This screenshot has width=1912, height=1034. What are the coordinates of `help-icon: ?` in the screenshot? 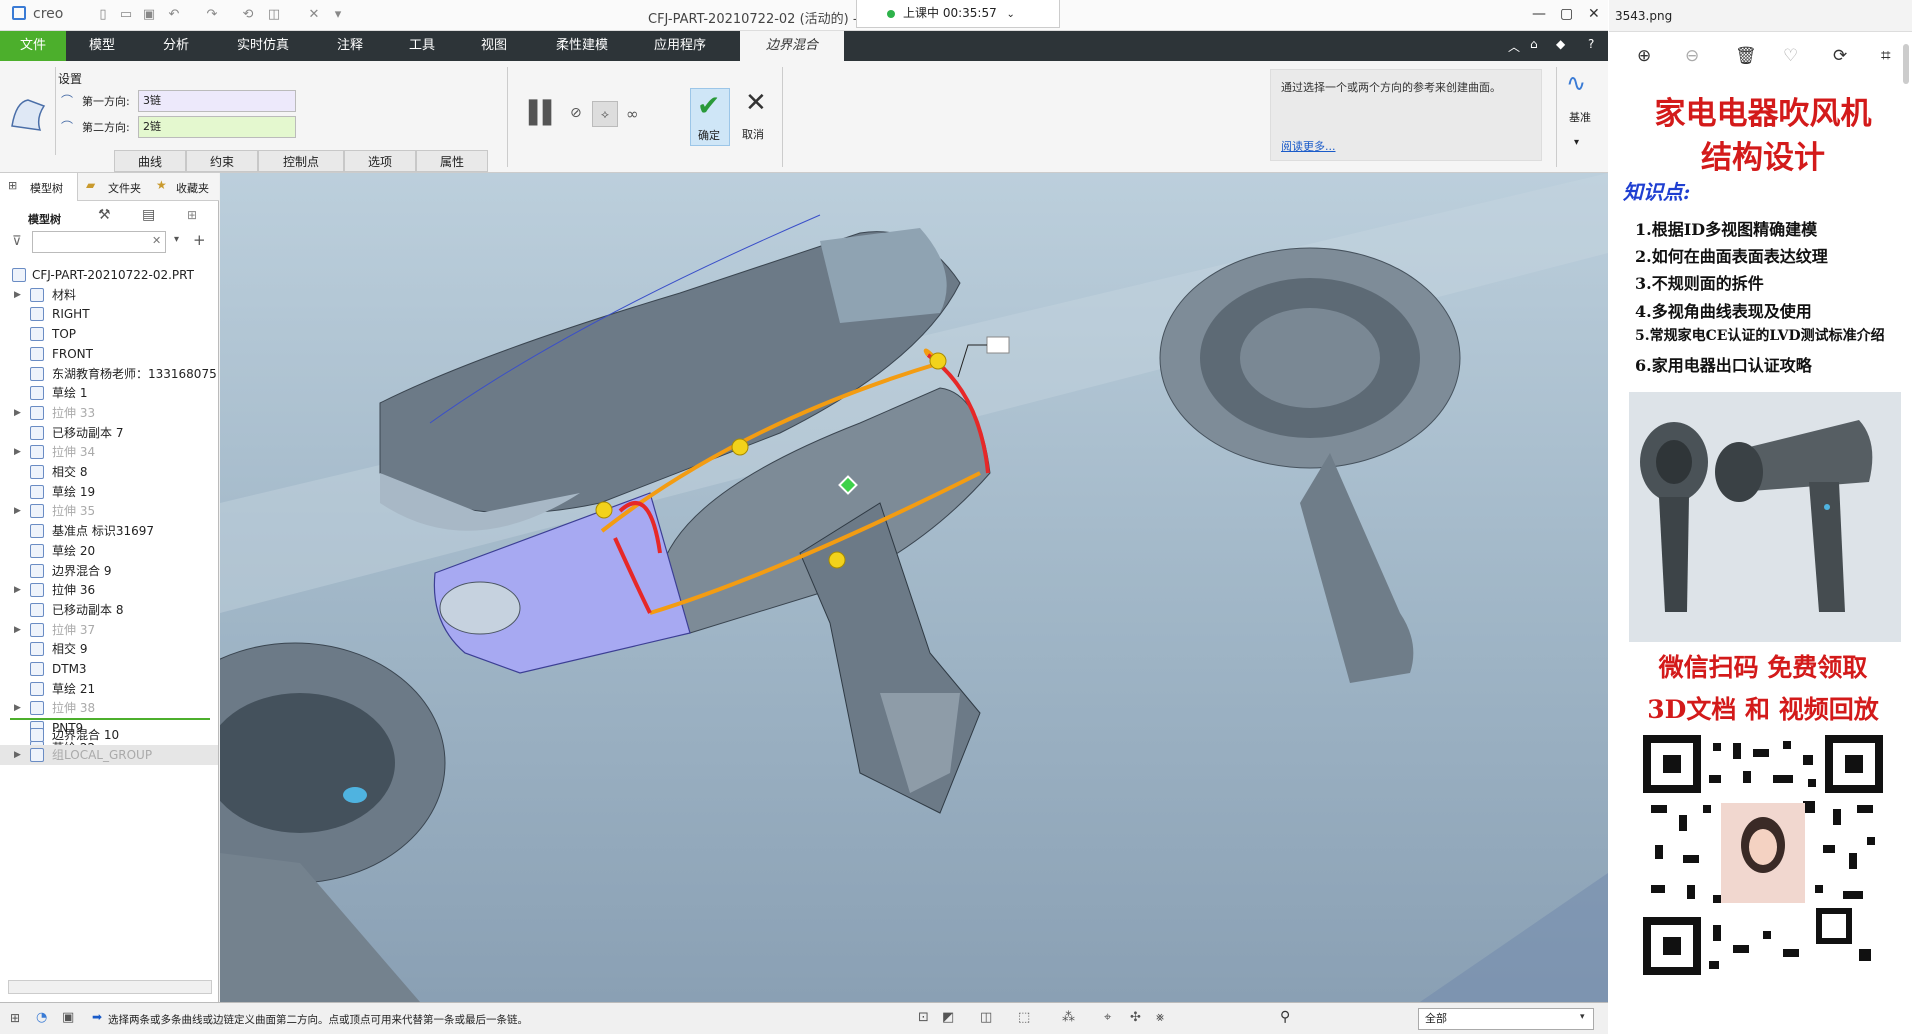 It's located at (1591, 44).